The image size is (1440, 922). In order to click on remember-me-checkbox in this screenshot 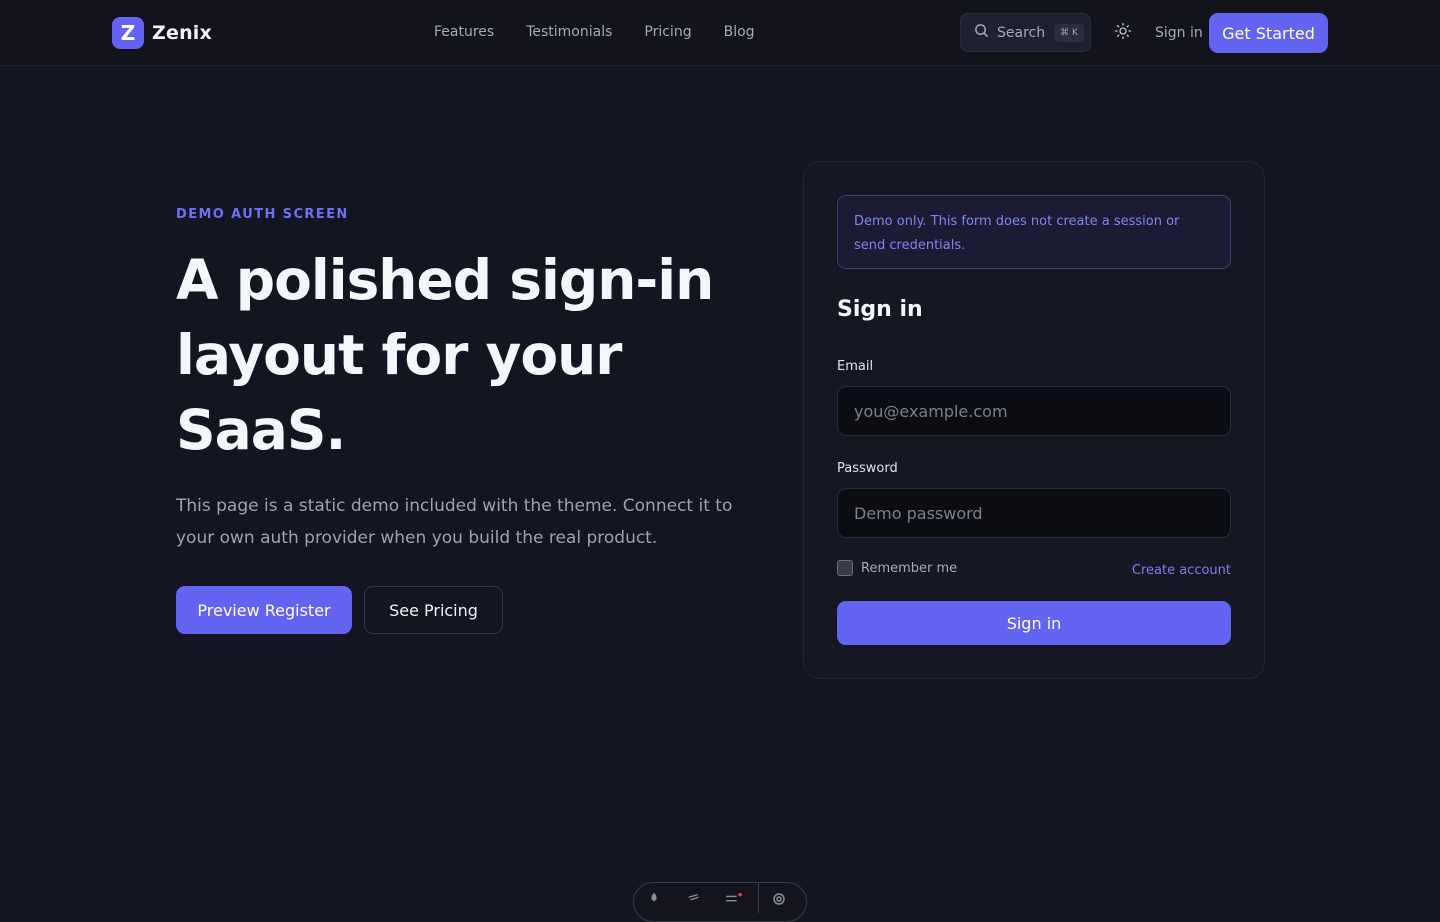, I will do `click(845, 568)`.